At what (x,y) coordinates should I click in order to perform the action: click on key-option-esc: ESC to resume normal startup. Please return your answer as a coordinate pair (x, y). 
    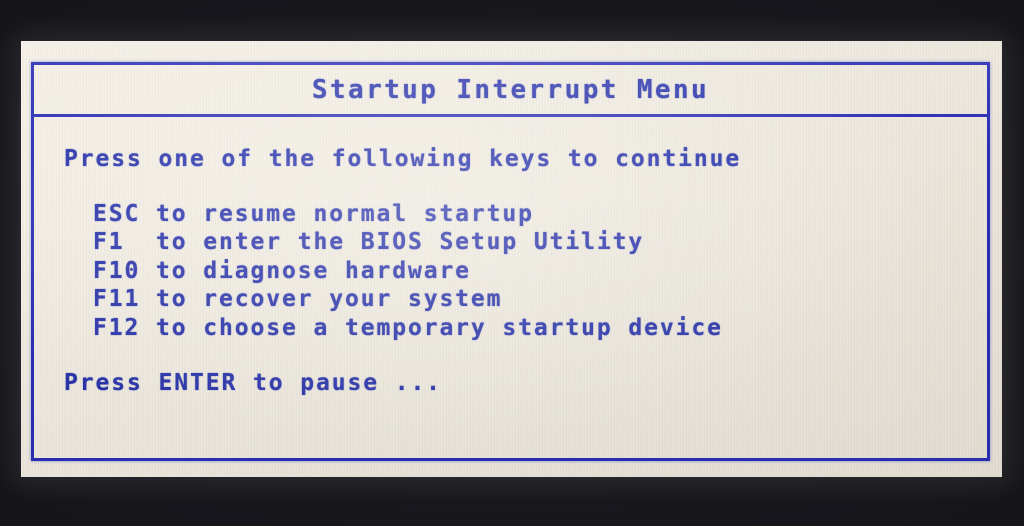
    Looking at the image, I should click on (525, 214).